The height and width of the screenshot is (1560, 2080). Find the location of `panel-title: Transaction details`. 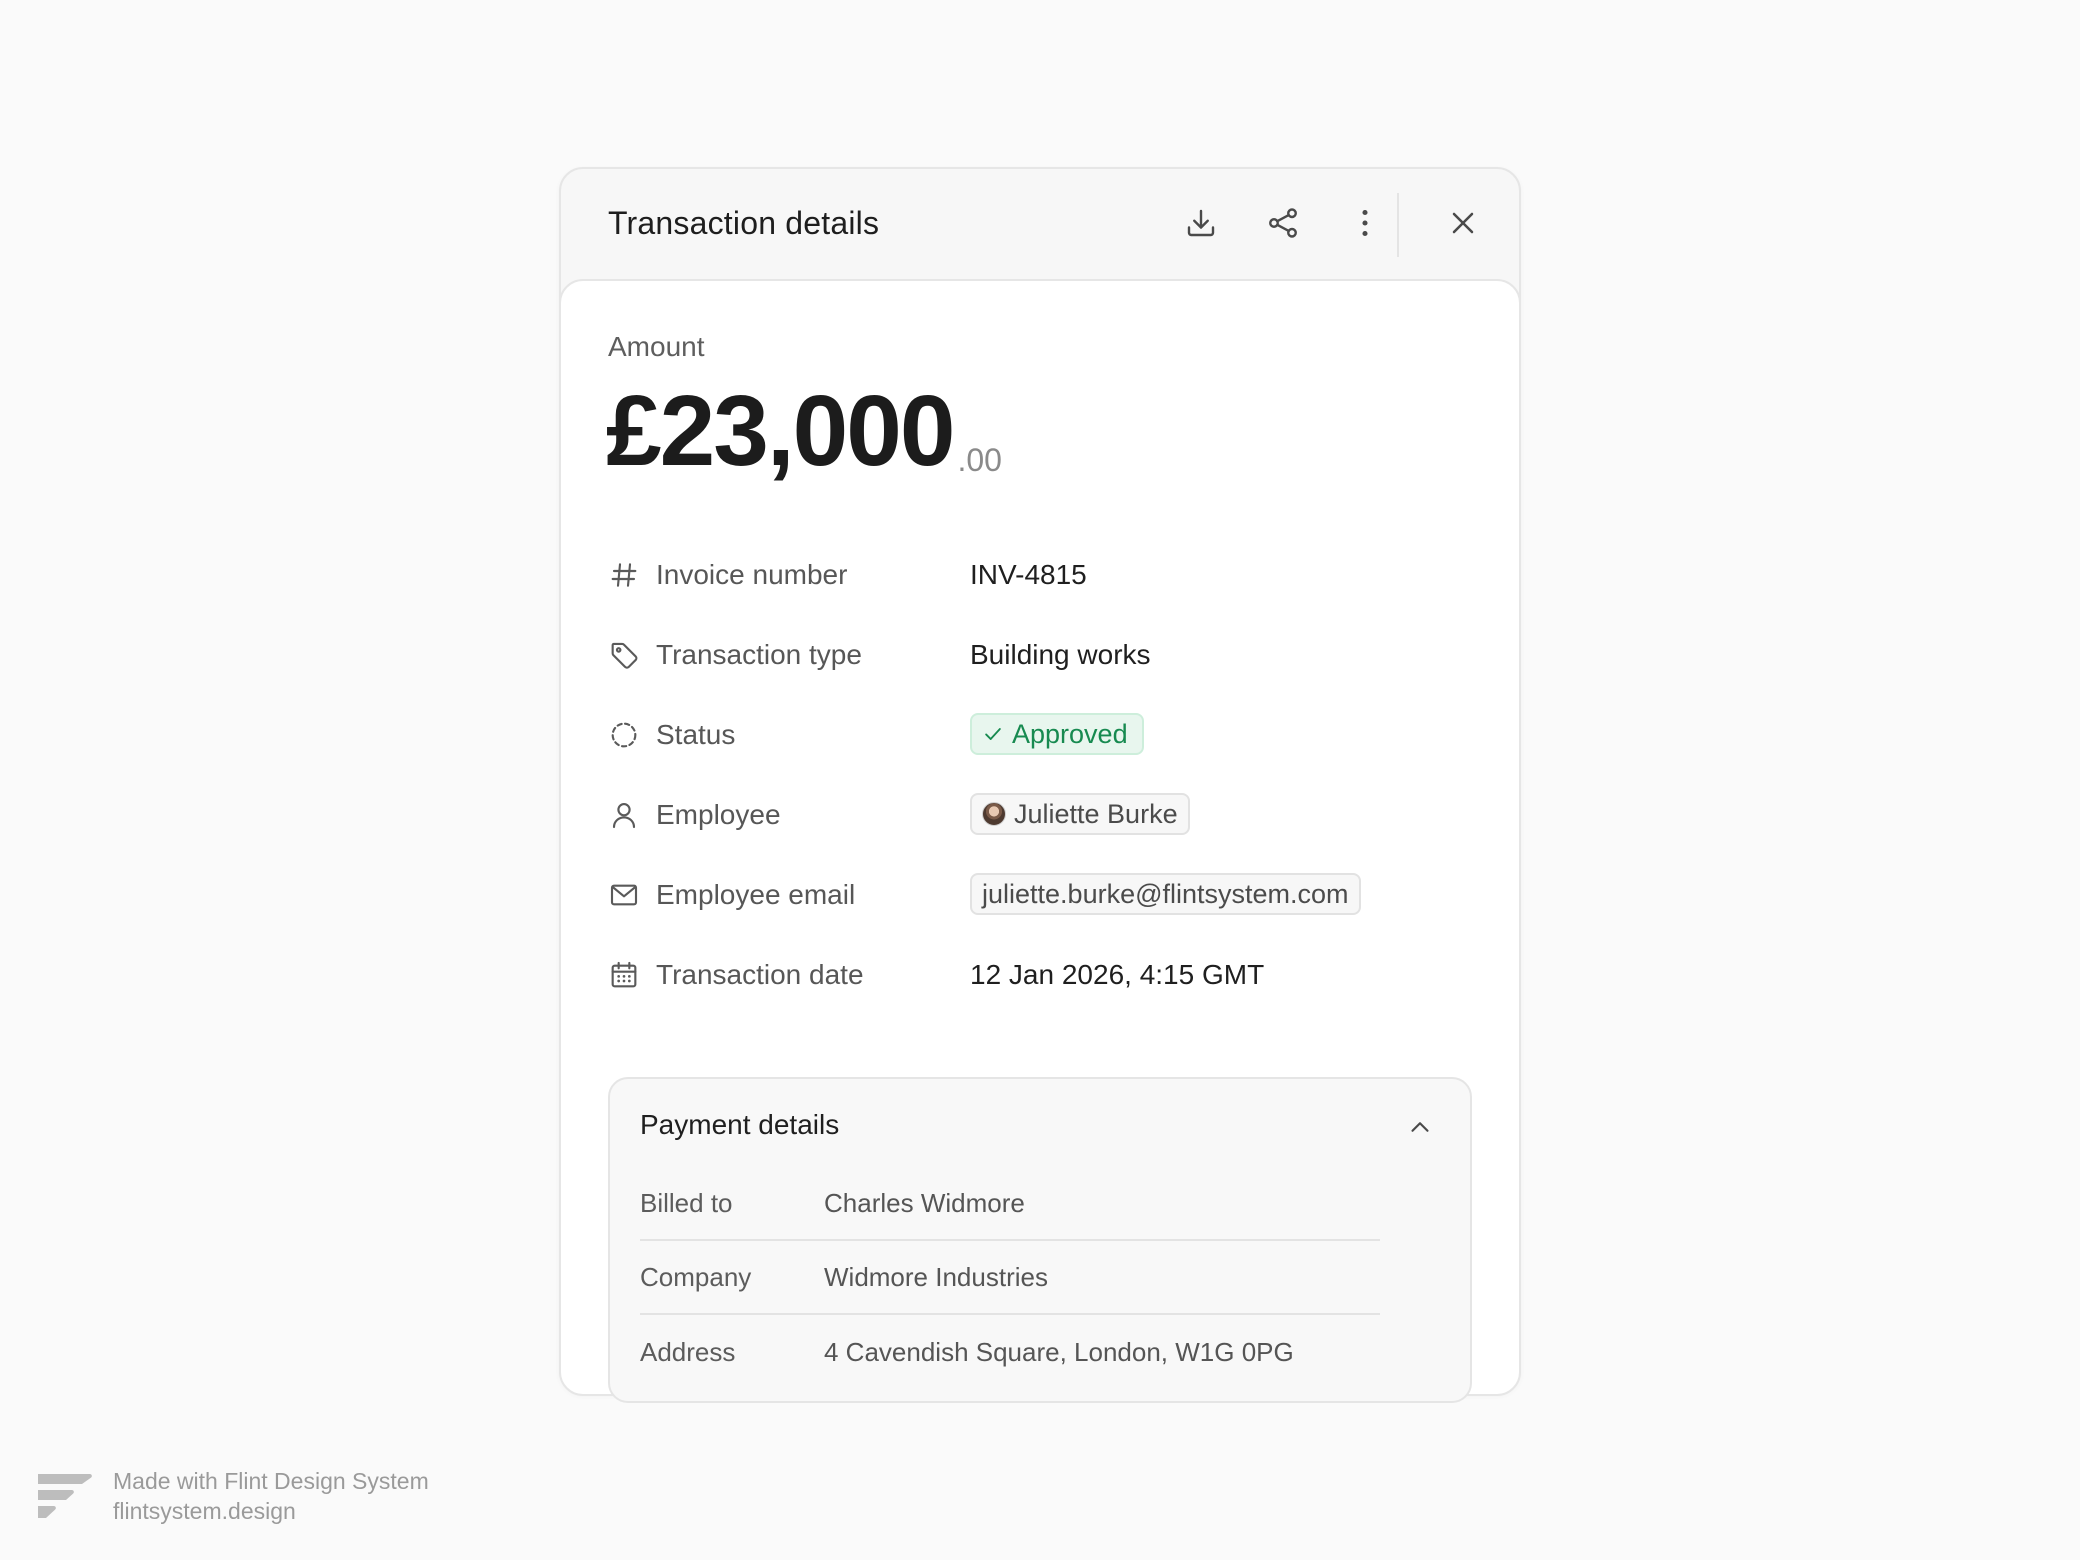

panel-title: Transaction details is located at coordinates (744, 223).